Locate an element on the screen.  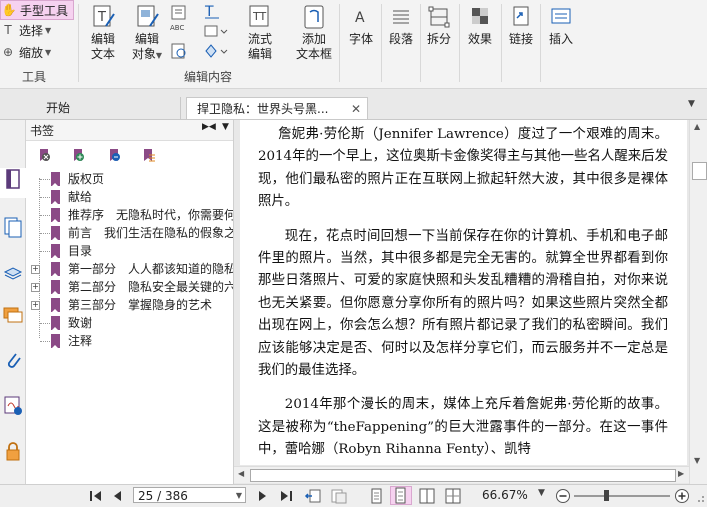
hand-tool-button: ✋ 手型工具 is located at coordinates (37, 10).